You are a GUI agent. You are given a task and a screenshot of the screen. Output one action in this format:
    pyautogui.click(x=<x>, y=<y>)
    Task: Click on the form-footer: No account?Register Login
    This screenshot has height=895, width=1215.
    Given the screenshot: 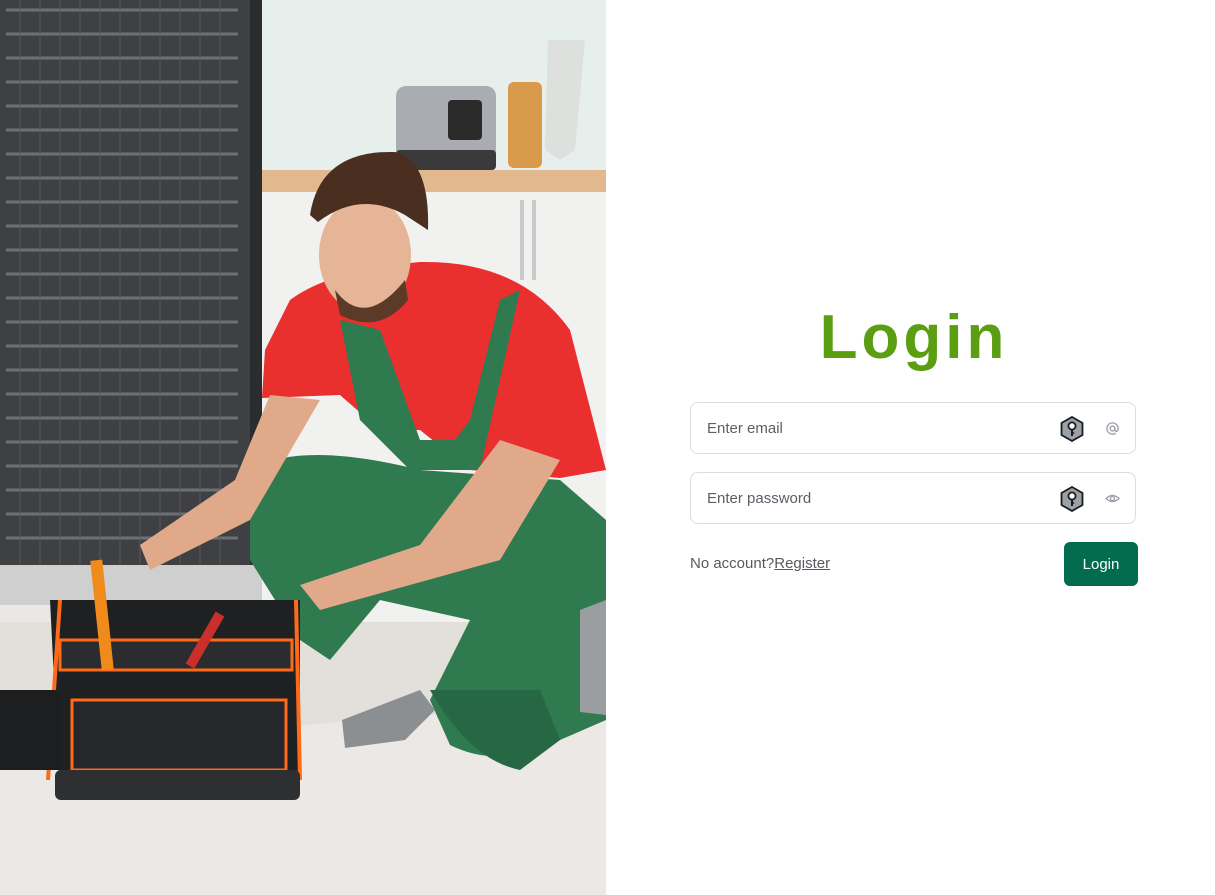 What is the action you would take?
    pyautogui.click(x=914, y=564)
    